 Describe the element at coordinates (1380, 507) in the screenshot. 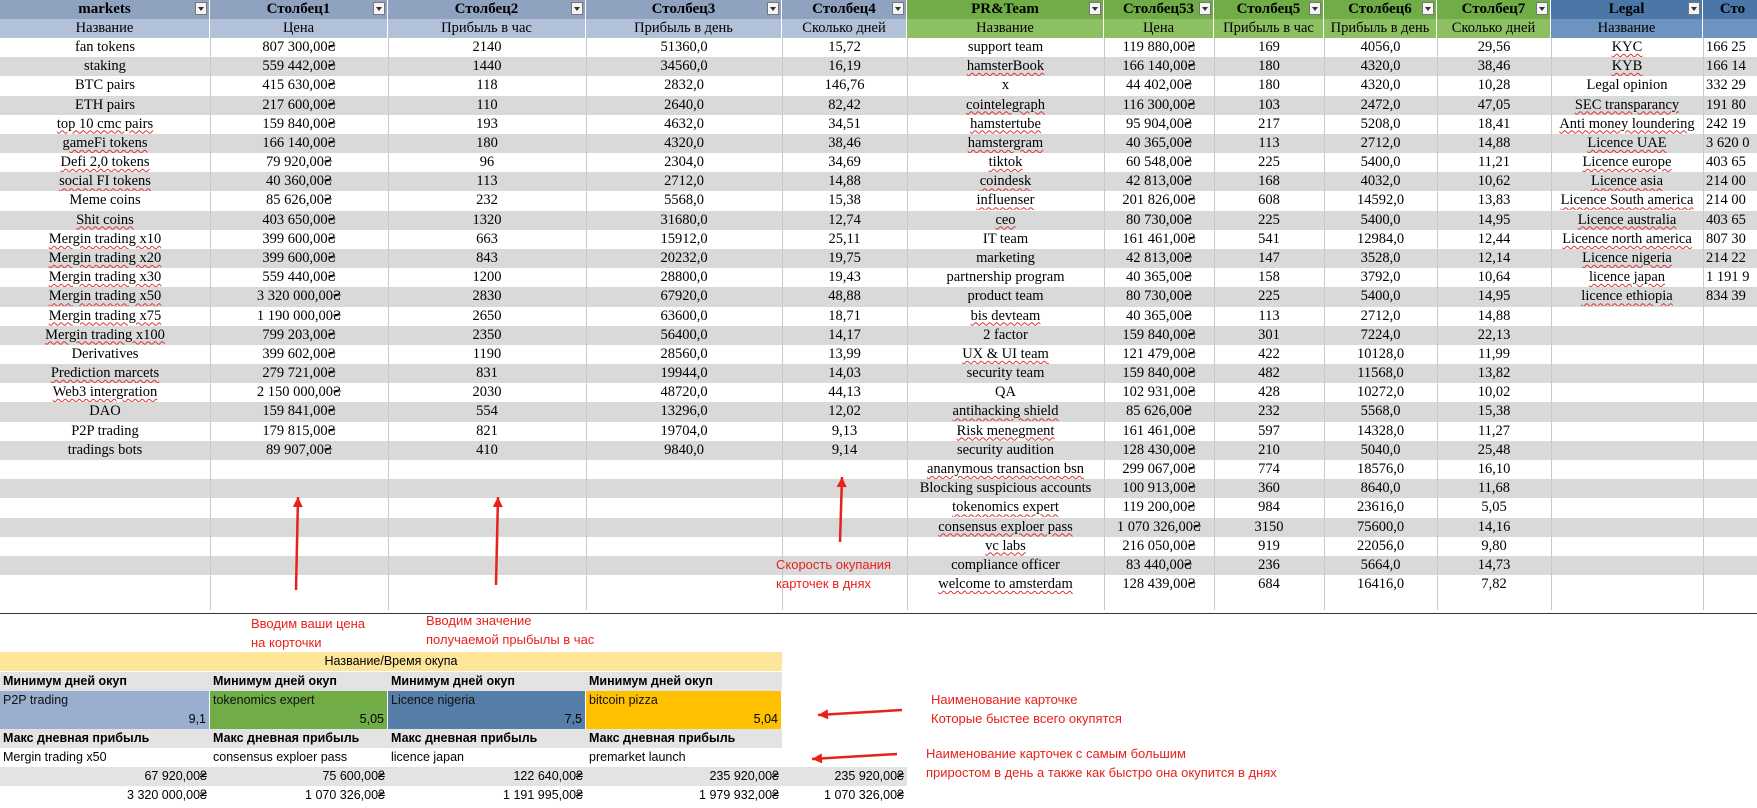

I see `prteam-cell-r24-c3: 23616,0` at that location.